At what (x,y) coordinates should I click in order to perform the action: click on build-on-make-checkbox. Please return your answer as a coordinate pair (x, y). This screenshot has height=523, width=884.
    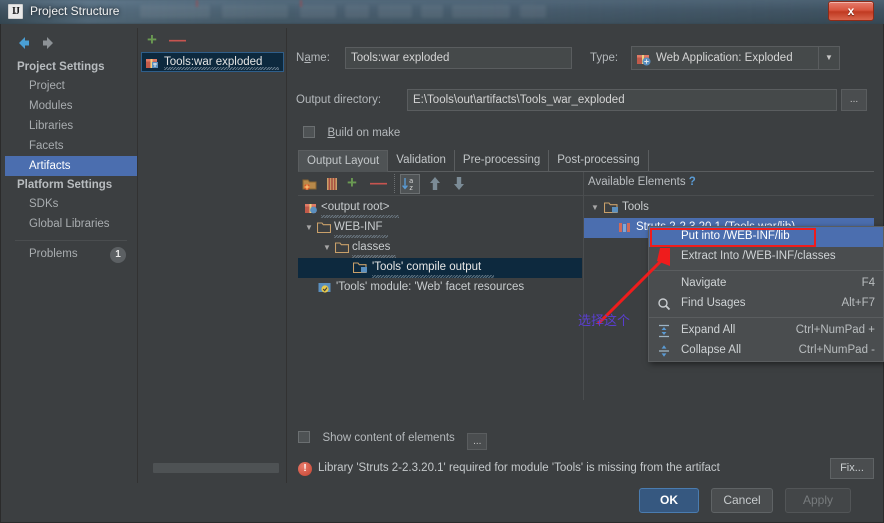
    Looking at the image, I should click on (309, 132).